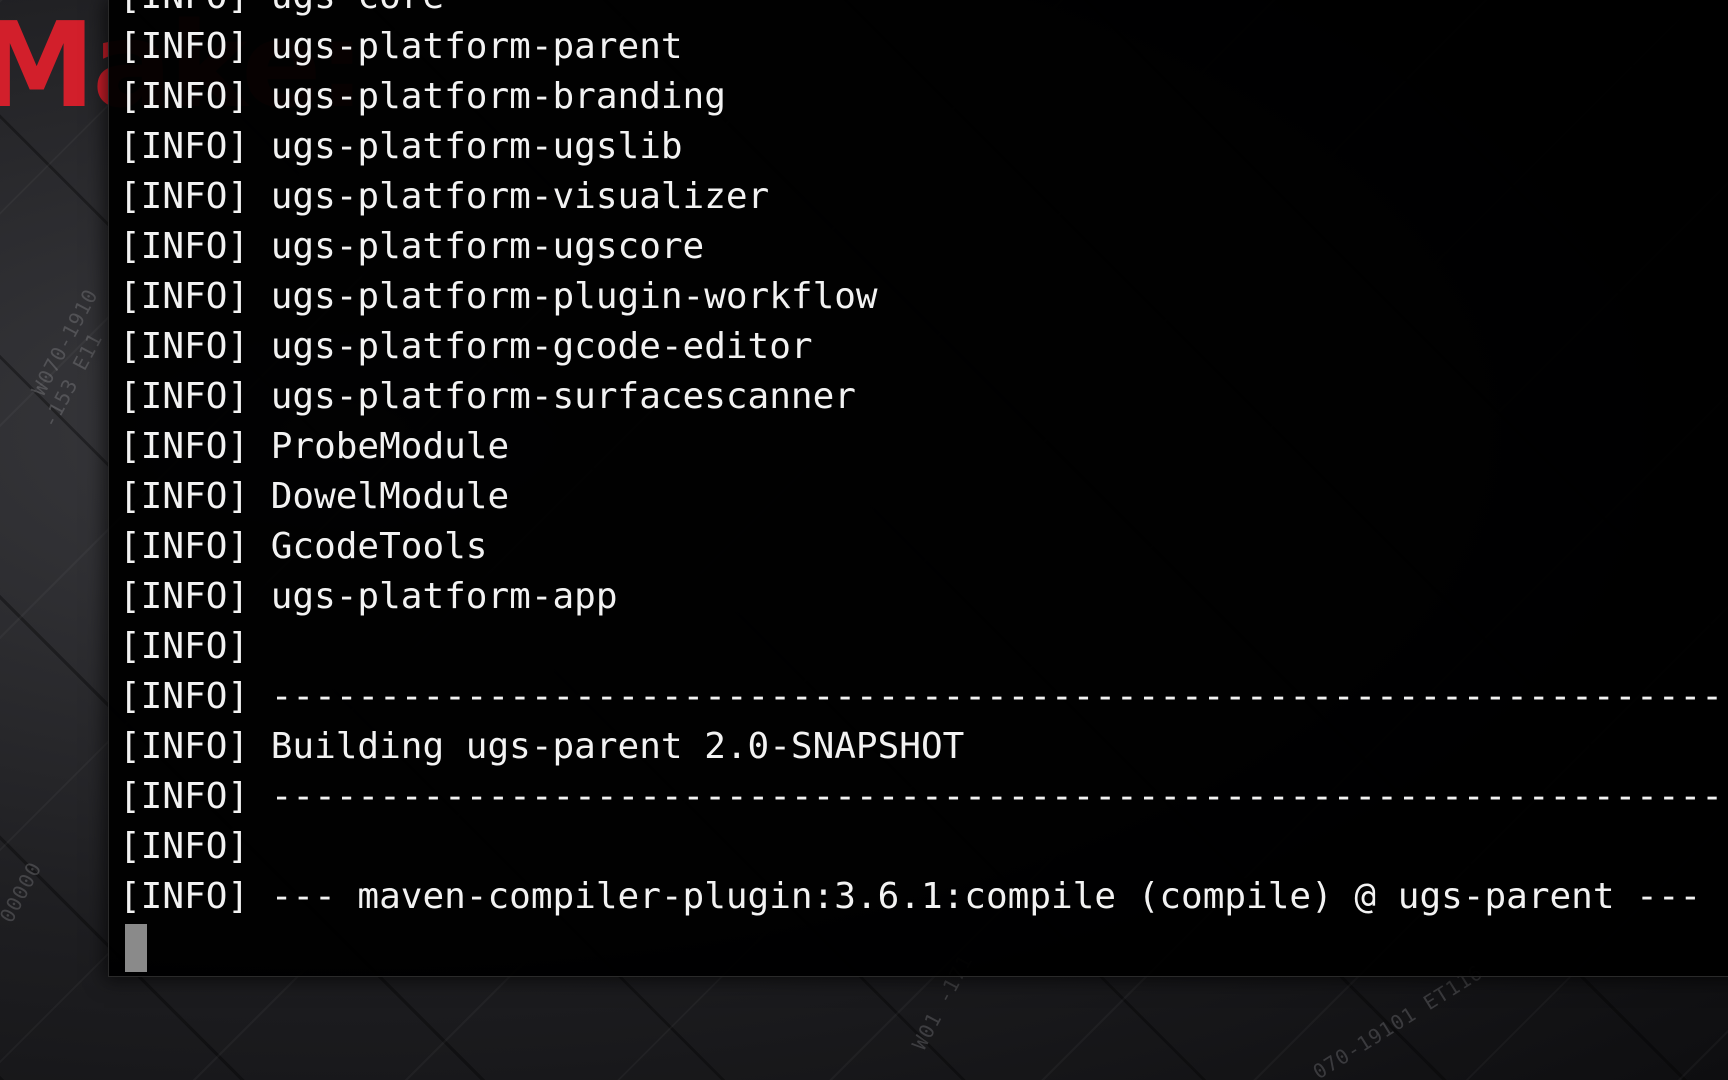 Image resolution: width=1728 pixels, height=1080 pixels. Describe the element at coordinates (444, 596) in the screenshot. I see `log-message: ugs-platform-app` at that location.